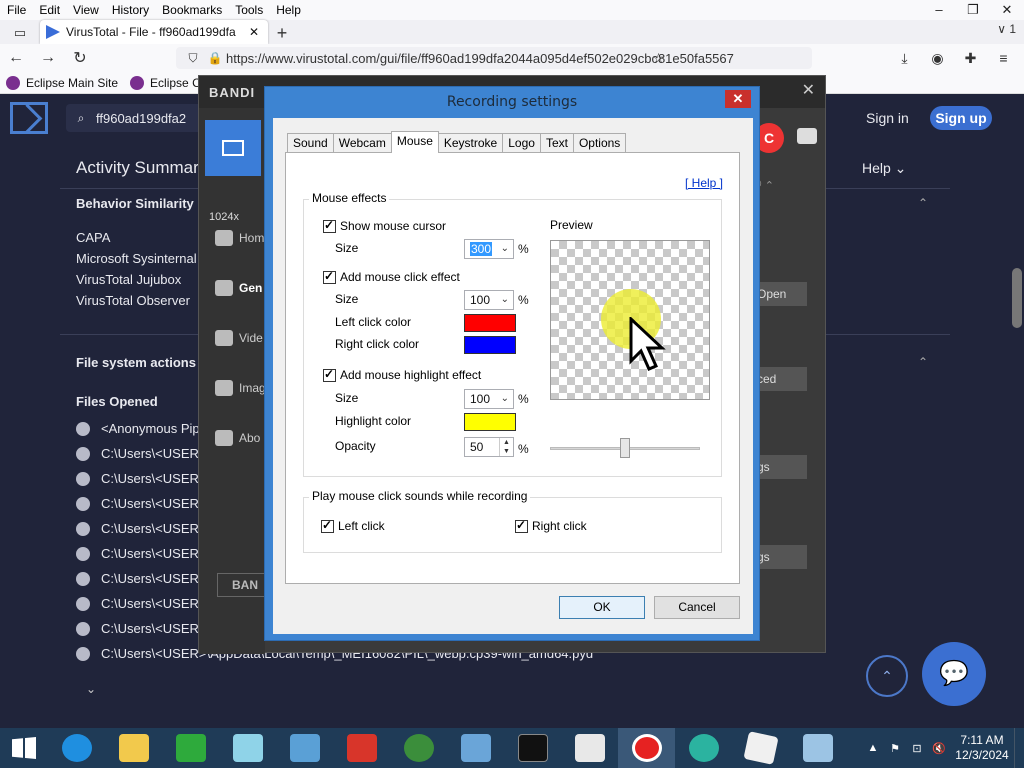  What do you see at coordinates (384, 225) in the screenshot?
I see `show-cursor-option: Show mouse cursor` at bounding box center [384, 225].